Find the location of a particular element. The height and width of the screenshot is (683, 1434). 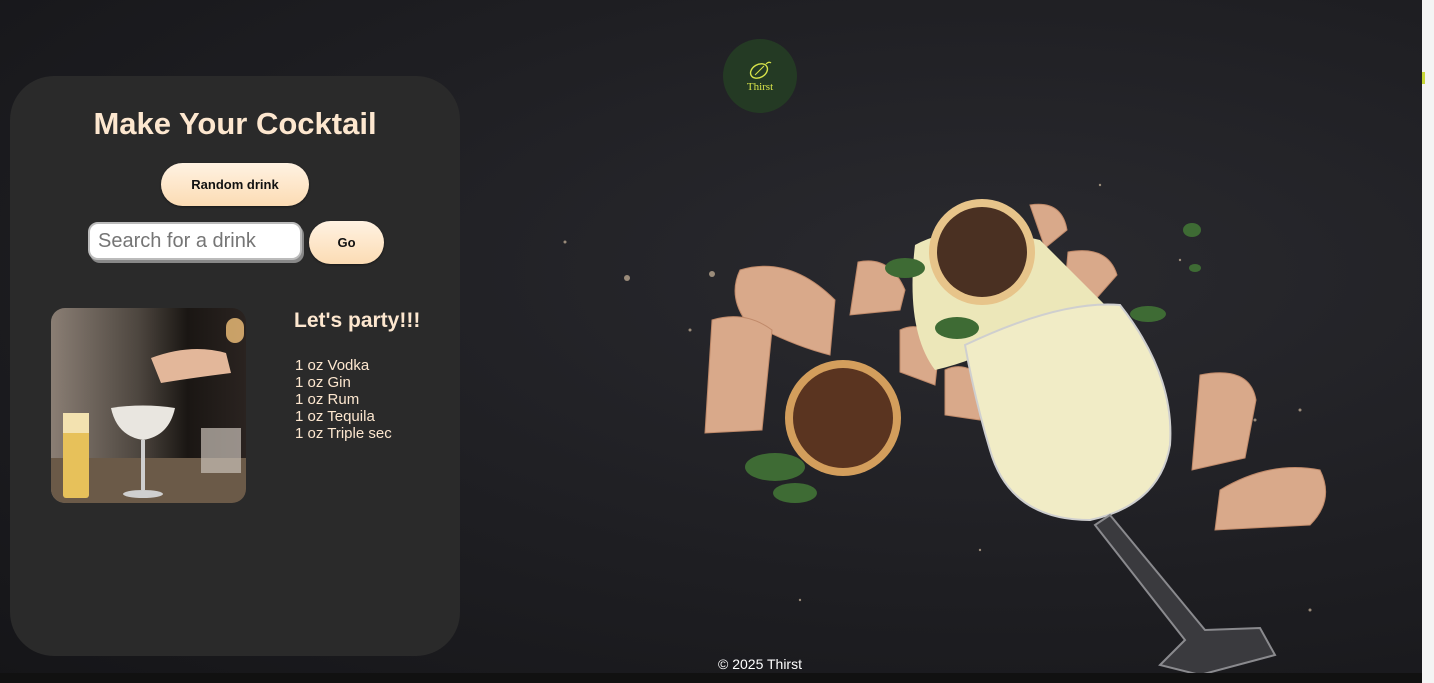

lemon-icon is located at coordinates (760, 70).